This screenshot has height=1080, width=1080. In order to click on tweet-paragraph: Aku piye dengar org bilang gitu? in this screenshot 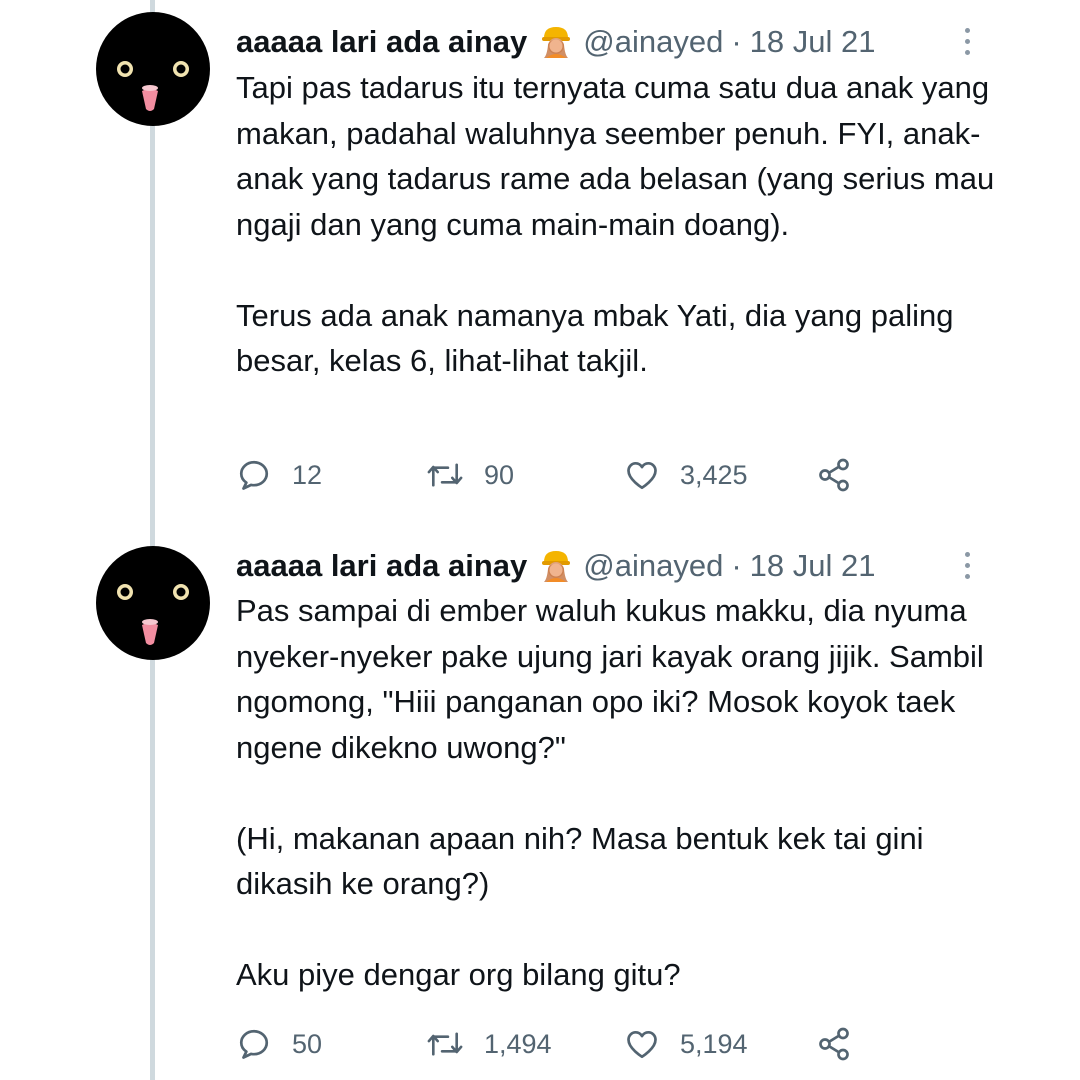, I will do `click(458, 974)`.